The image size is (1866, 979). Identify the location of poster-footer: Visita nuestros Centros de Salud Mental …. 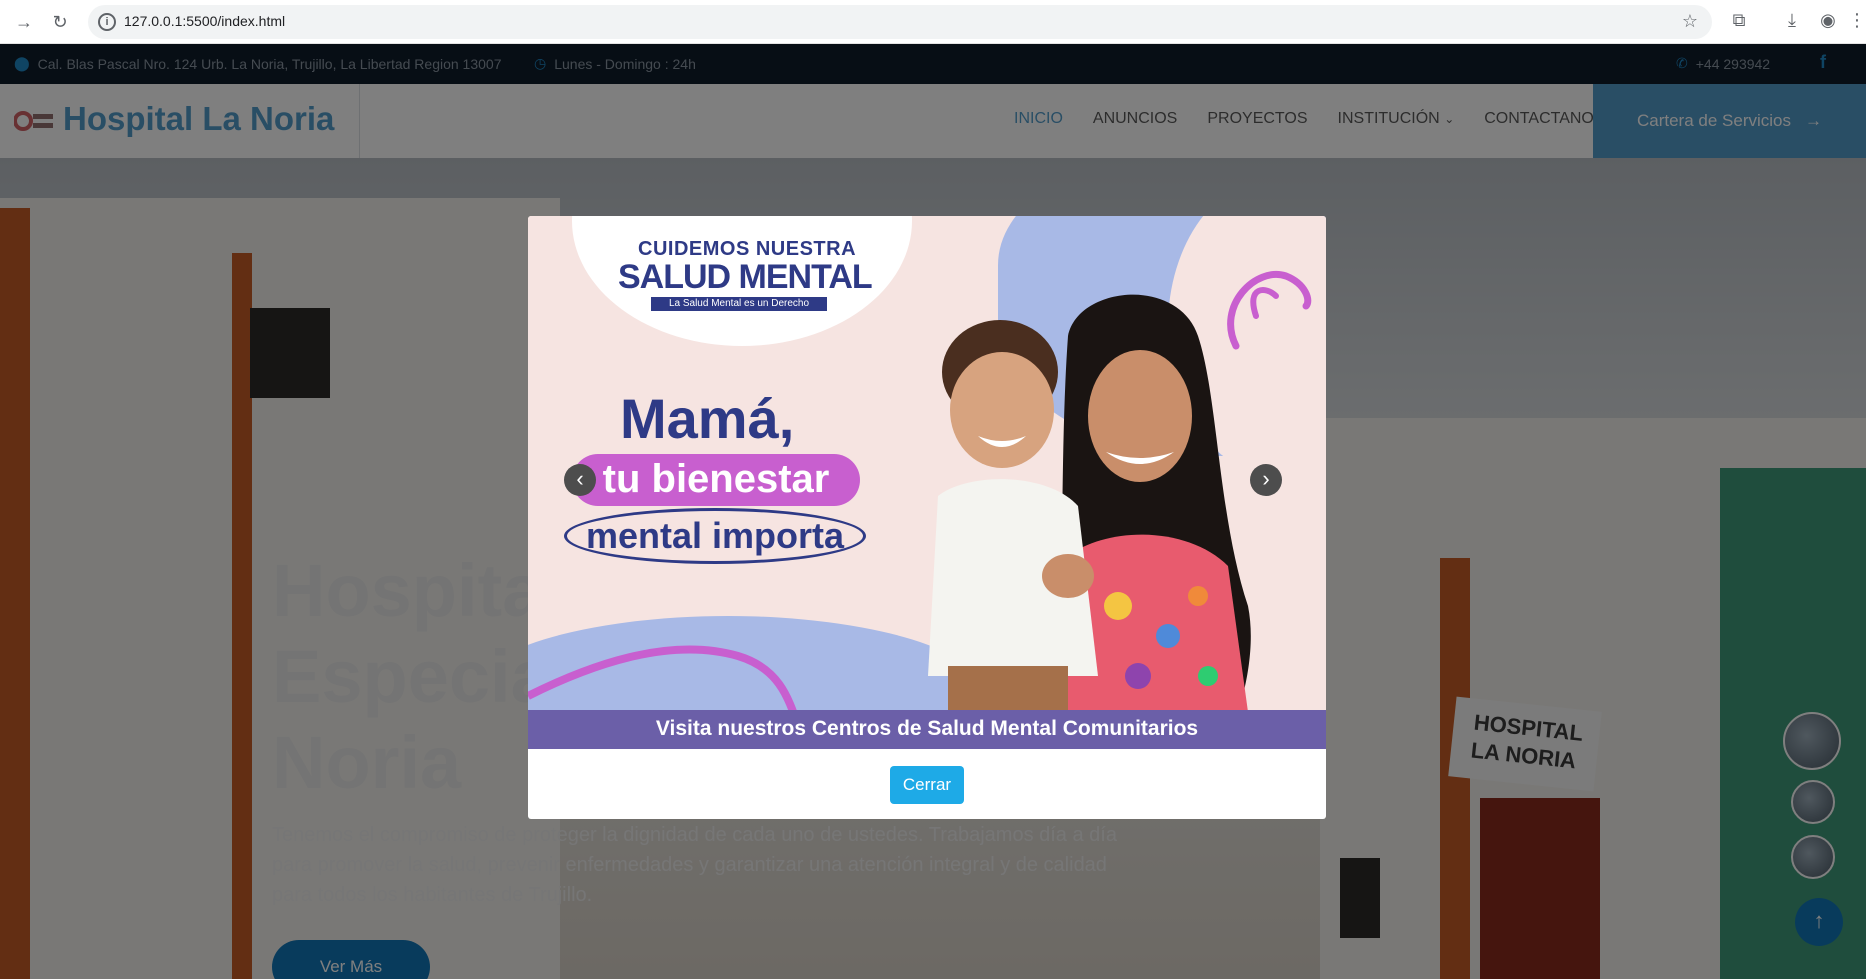
(927, 729).